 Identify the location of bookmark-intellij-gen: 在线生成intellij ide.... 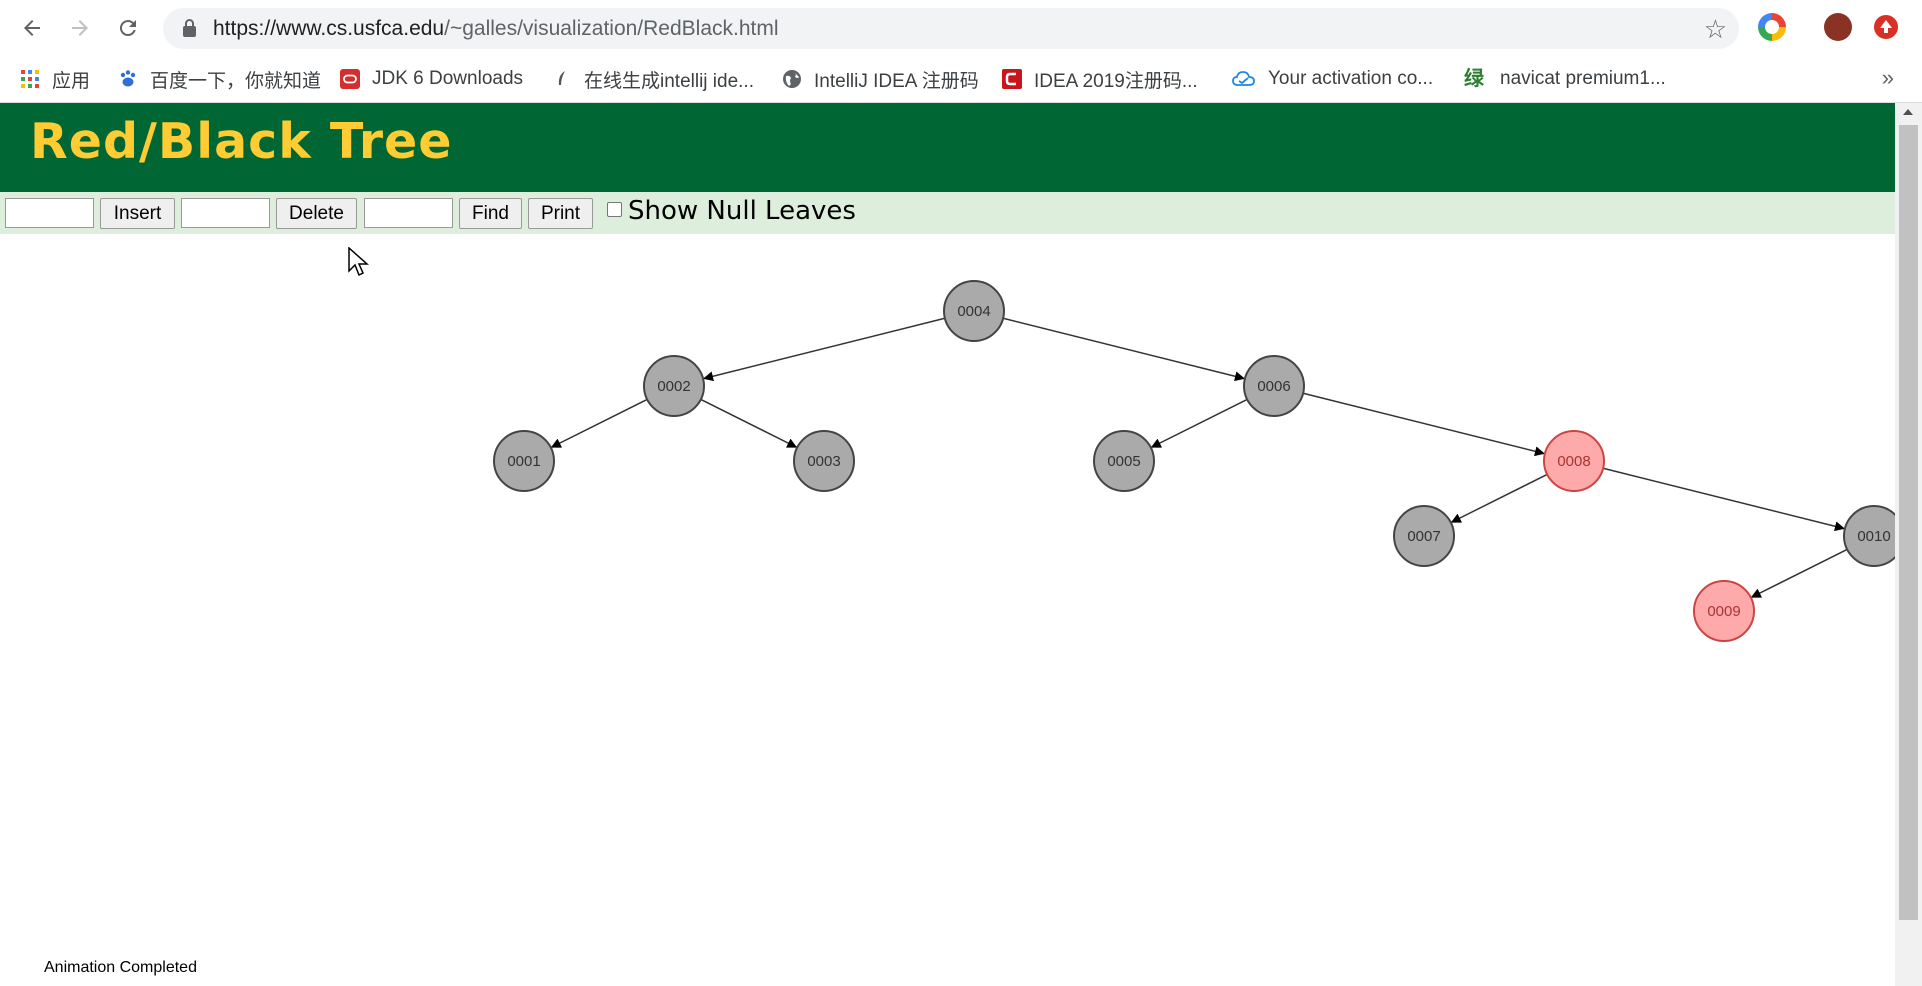
(653, 79).